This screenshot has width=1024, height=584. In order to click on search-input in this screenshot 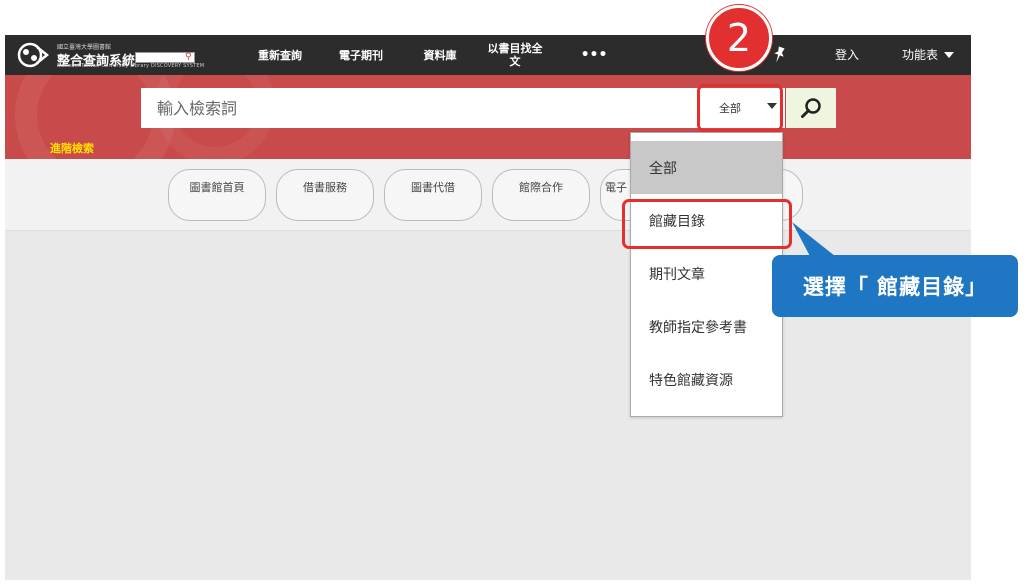, I will do `click(419, 108)`.